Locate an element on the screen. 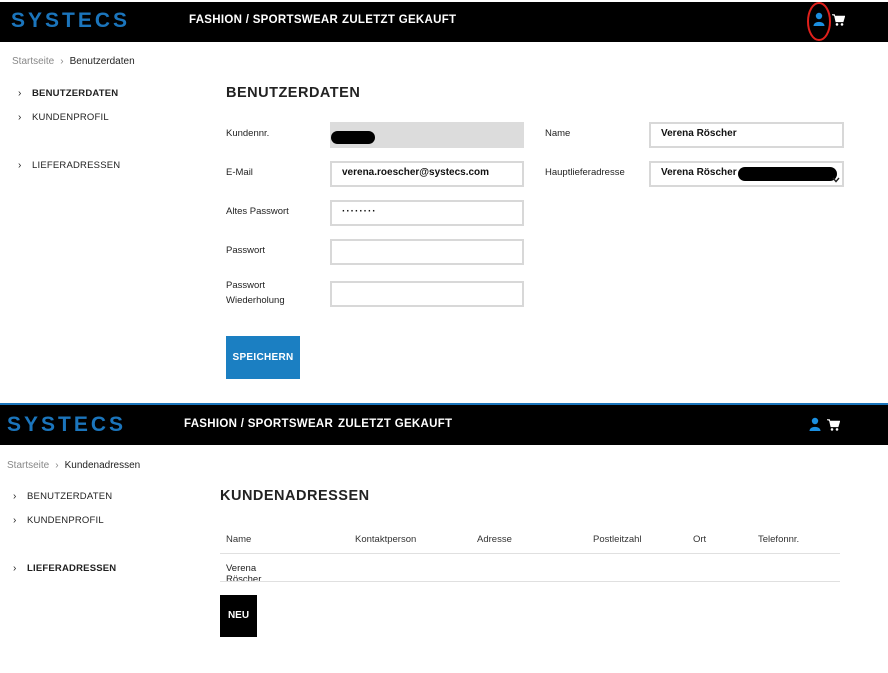 The height and width of the screenshot is (673, 888). label-name: Name is located at coordinates (558, 133).